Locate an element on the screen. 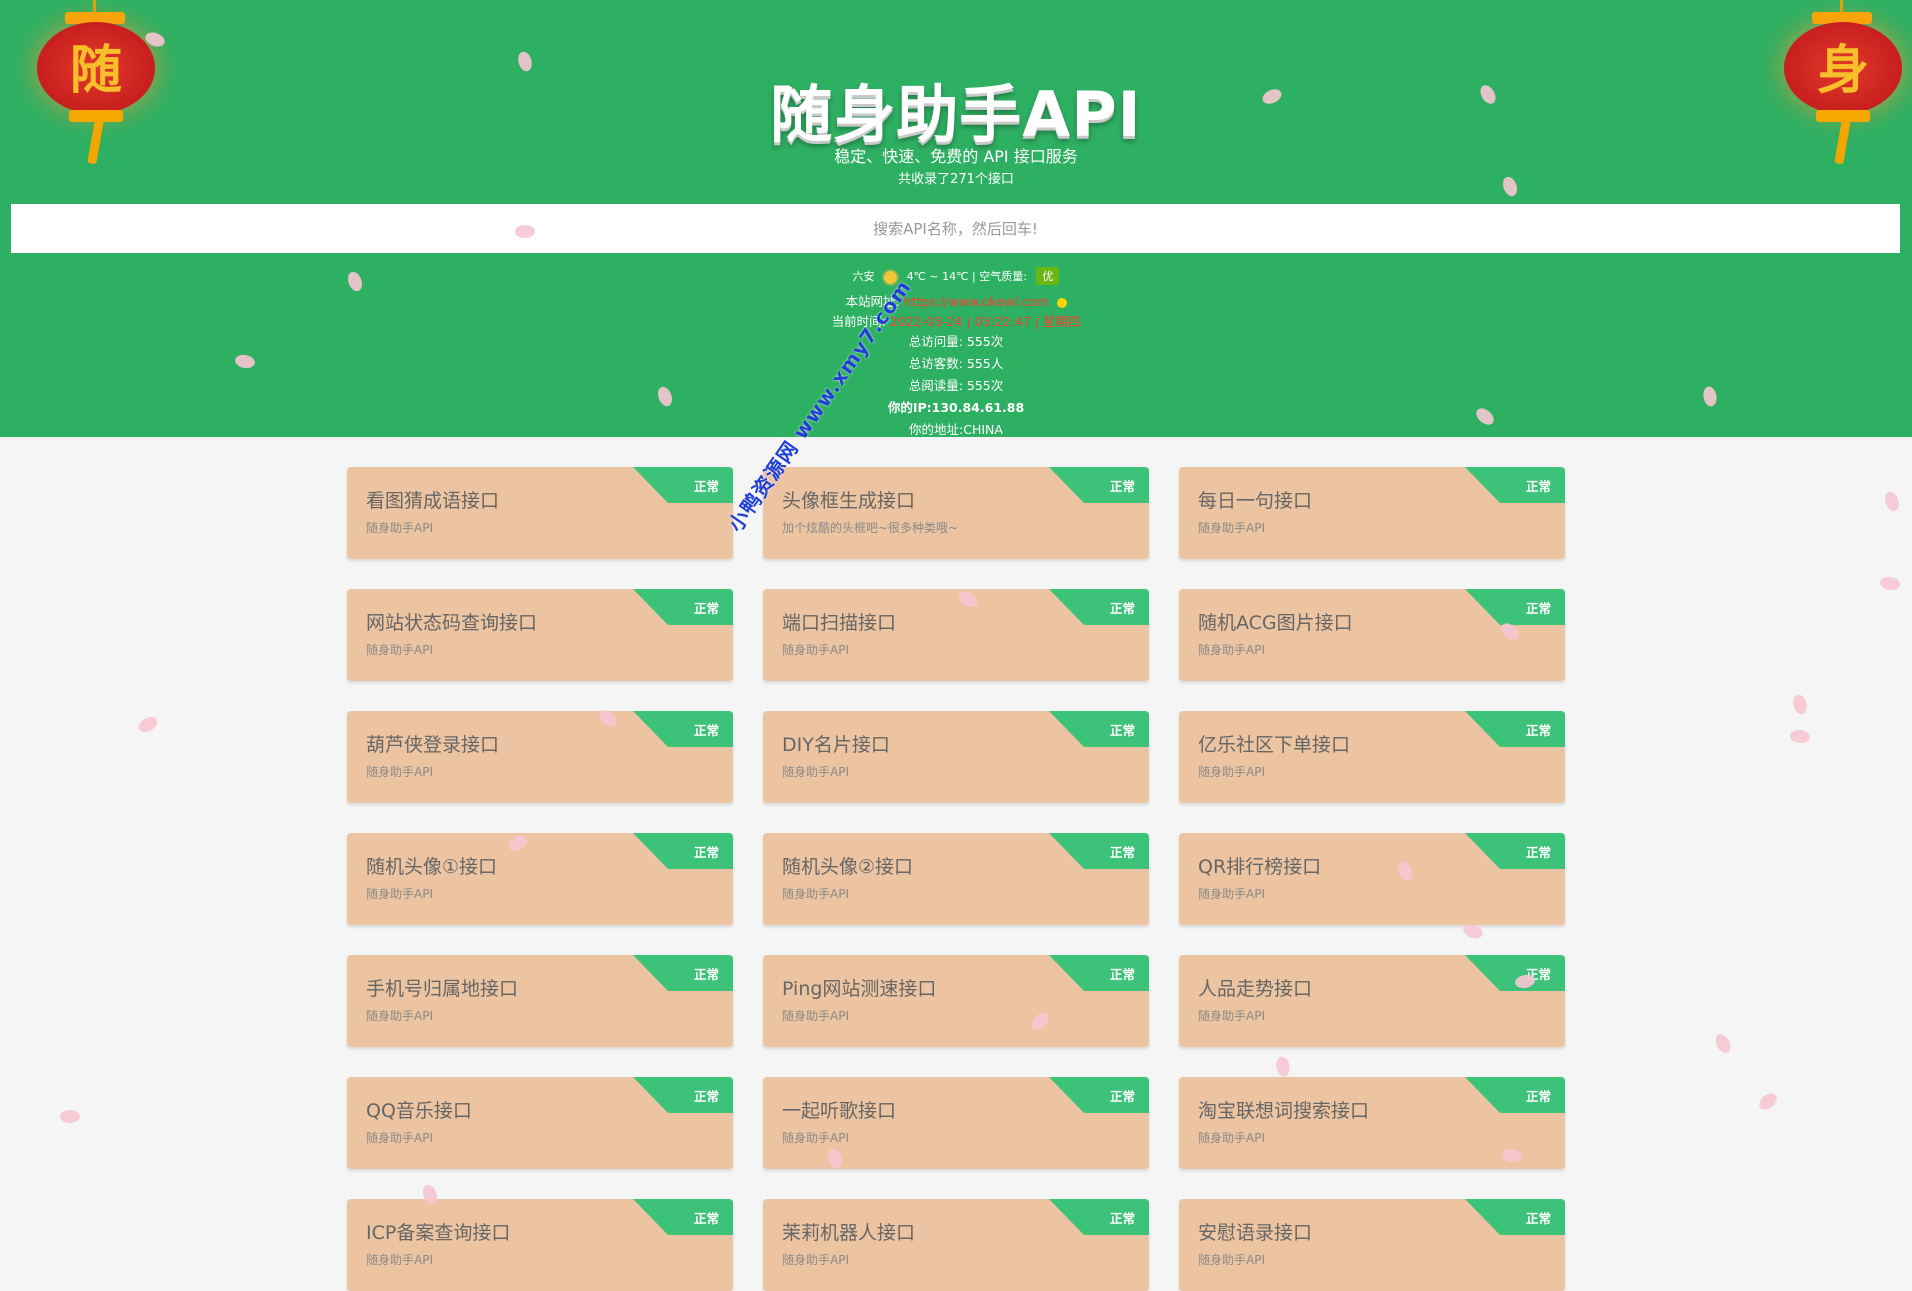 The height and width of the screenshot is (1291, 1912). api-card-title: 每日一句接口 is located at coordinates (1255, 501).